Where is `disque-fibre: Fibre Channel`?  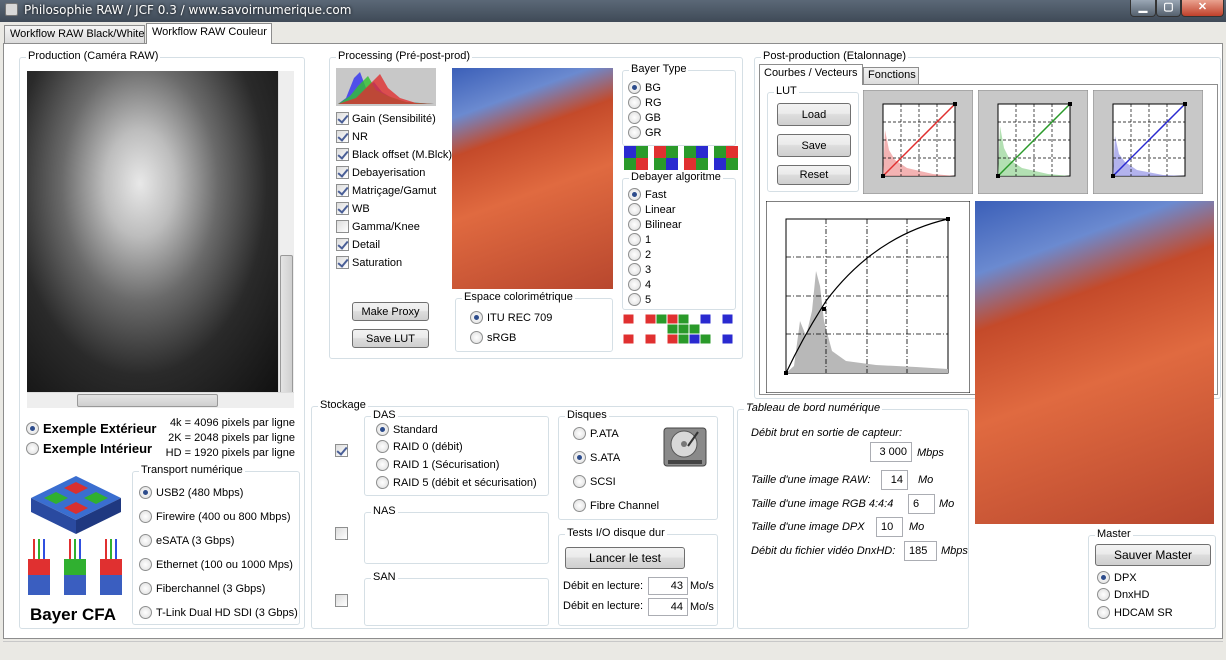
disque-fibre: Fibre Channel is located at coordinates (616, 505).